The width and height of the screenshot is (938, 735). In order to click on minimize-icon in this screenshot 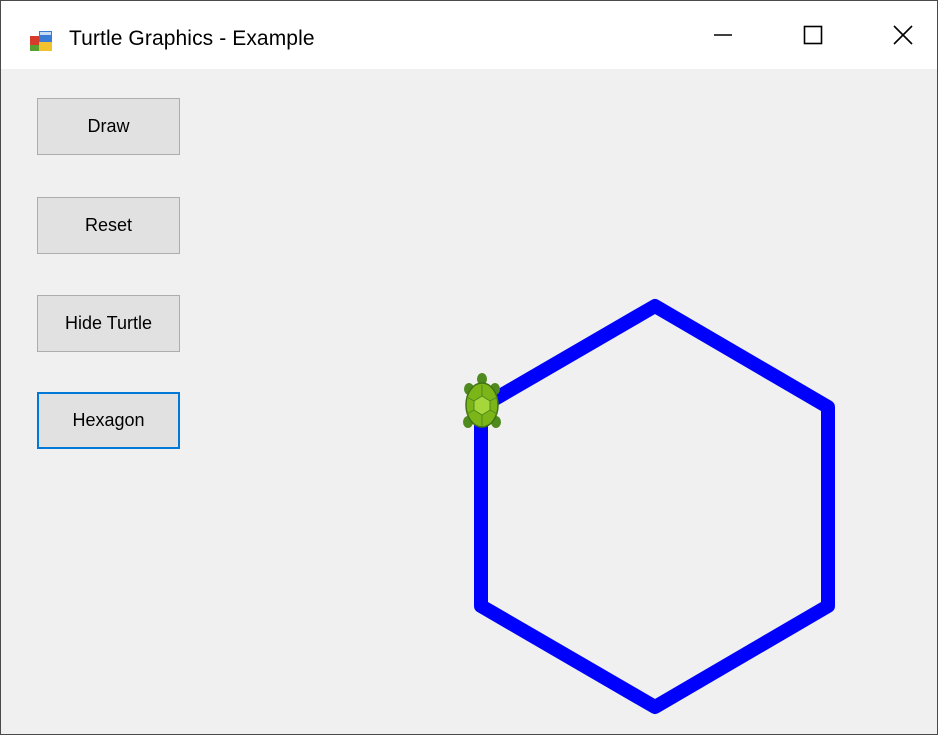, I will do `click(723, 35)`.